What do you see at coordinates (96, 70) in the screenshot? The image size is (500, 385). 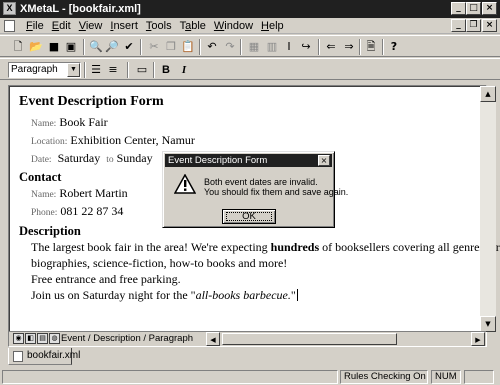 I see `numbered-list-icon: ☰` at bounding box center [96, 70].